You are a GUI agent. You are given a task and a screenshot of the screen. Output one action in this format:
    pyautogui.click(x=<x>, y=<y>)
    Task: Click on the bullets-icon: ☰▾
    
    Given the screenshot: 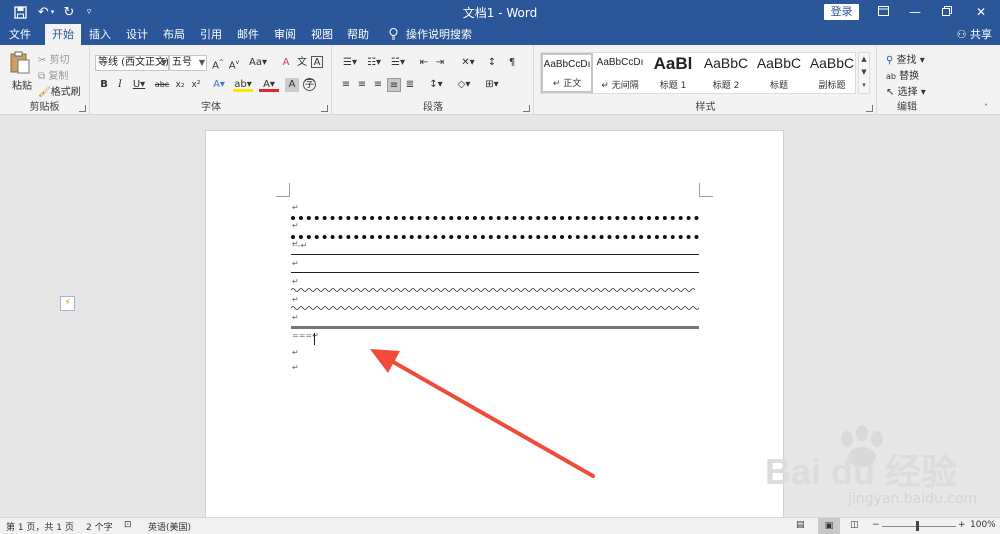 What is the action you would take?
    pyautogui.click(x=350, y=63)
    